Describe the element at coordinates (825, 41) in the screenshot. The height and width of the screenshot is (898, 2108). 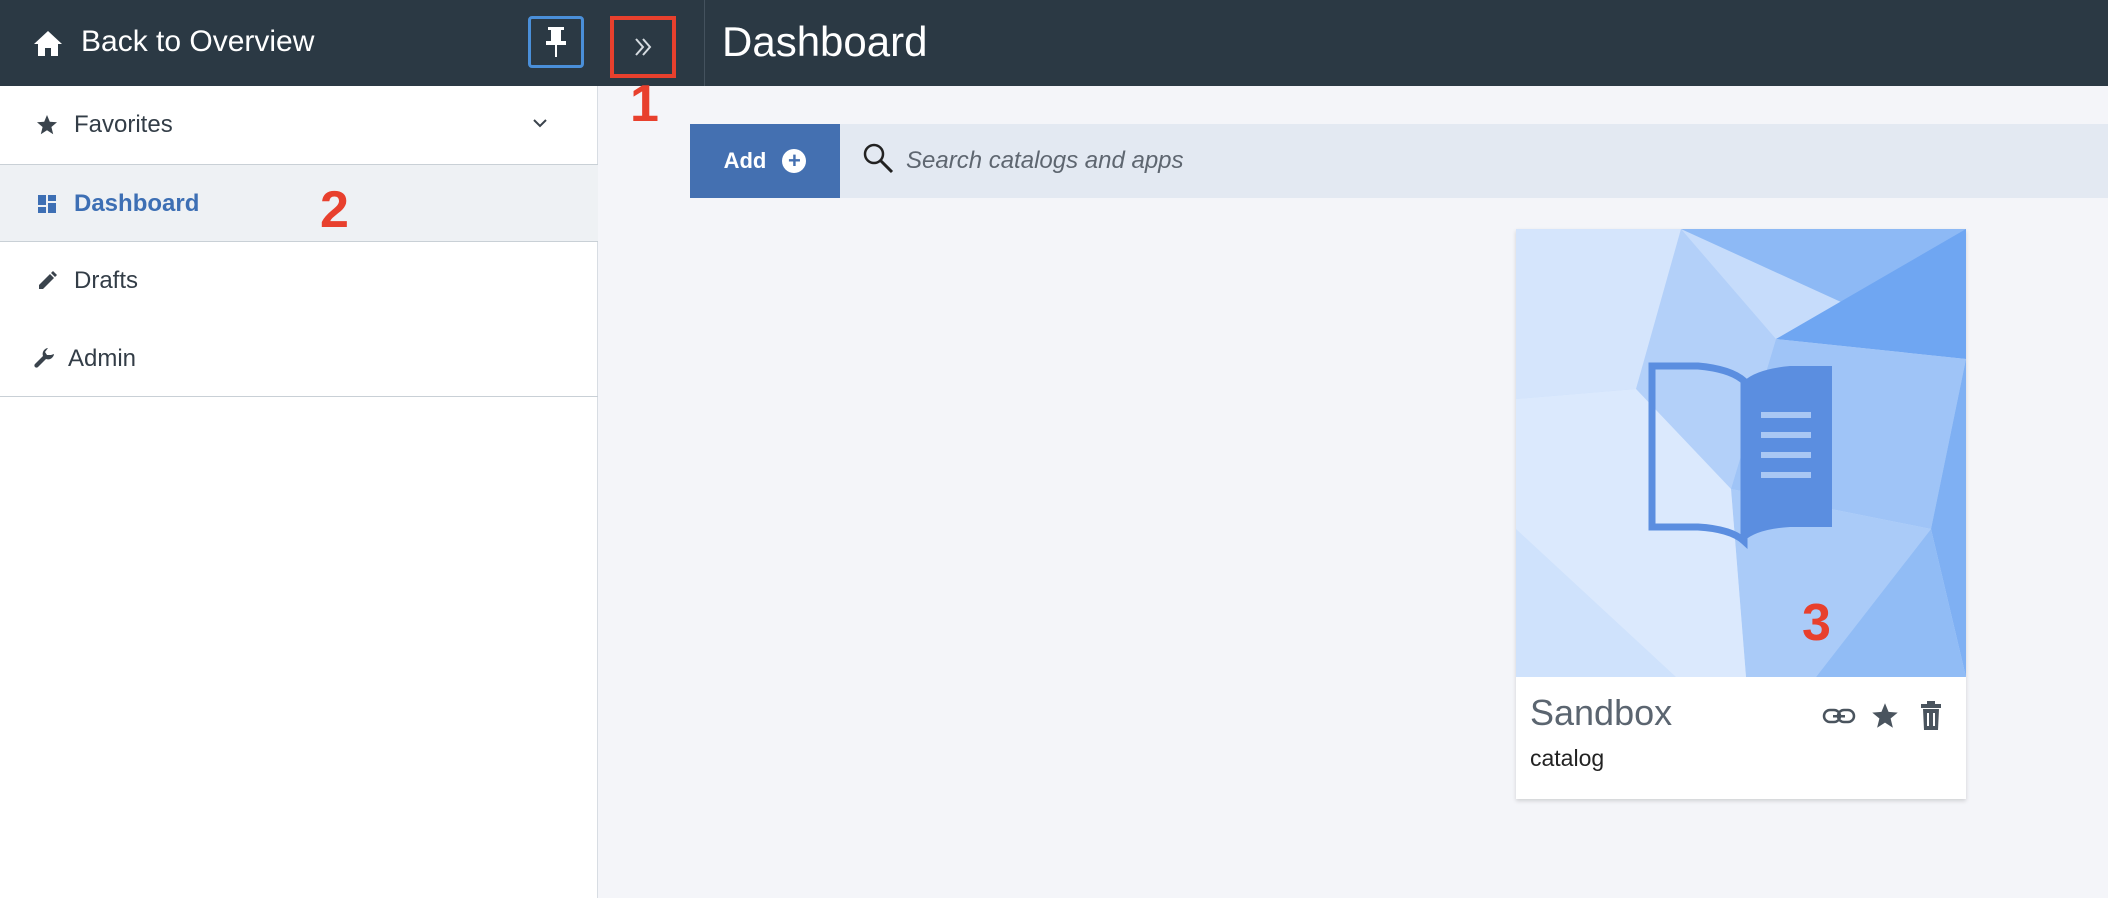
I see `page-title: Dashboard` at that location.